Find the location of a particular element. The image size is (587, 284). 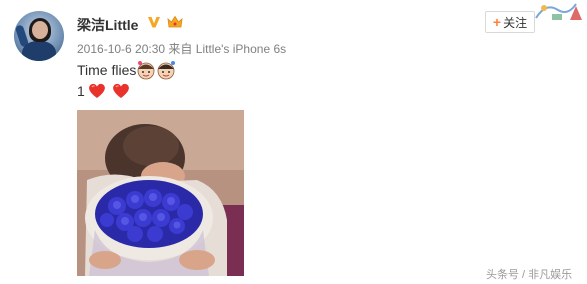

source-prefix: 来自 is located at coordinates (180, 49).